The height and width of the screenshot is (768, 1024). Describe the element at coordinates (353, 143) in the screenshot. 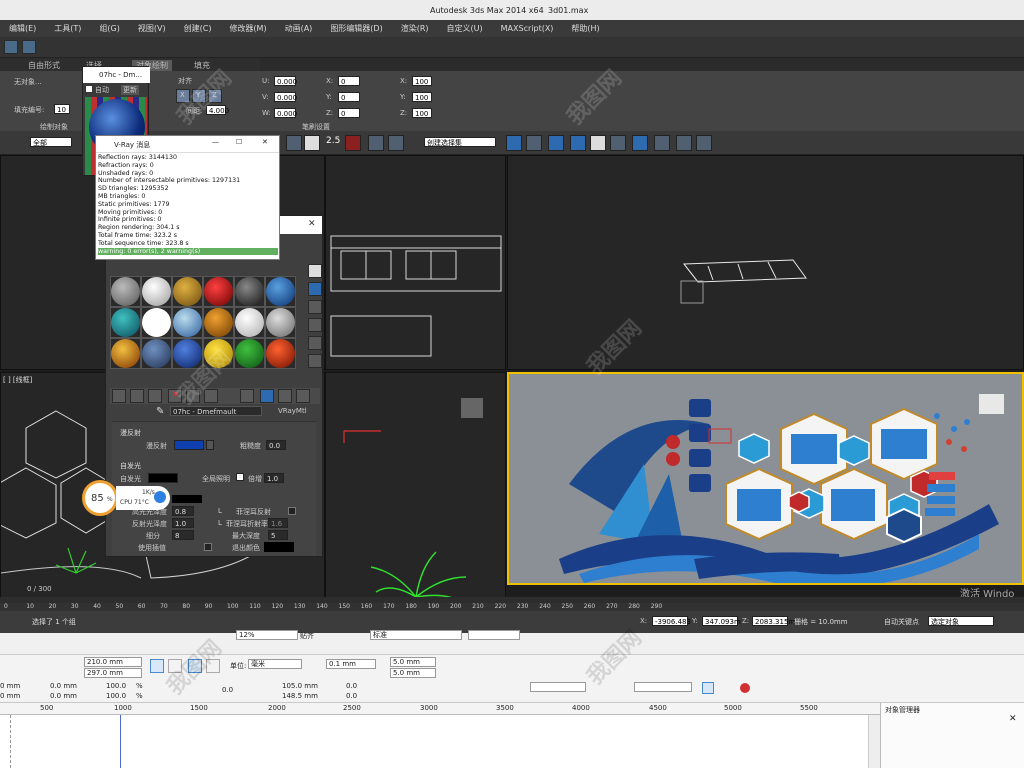

I see `snap-icon` at that location.